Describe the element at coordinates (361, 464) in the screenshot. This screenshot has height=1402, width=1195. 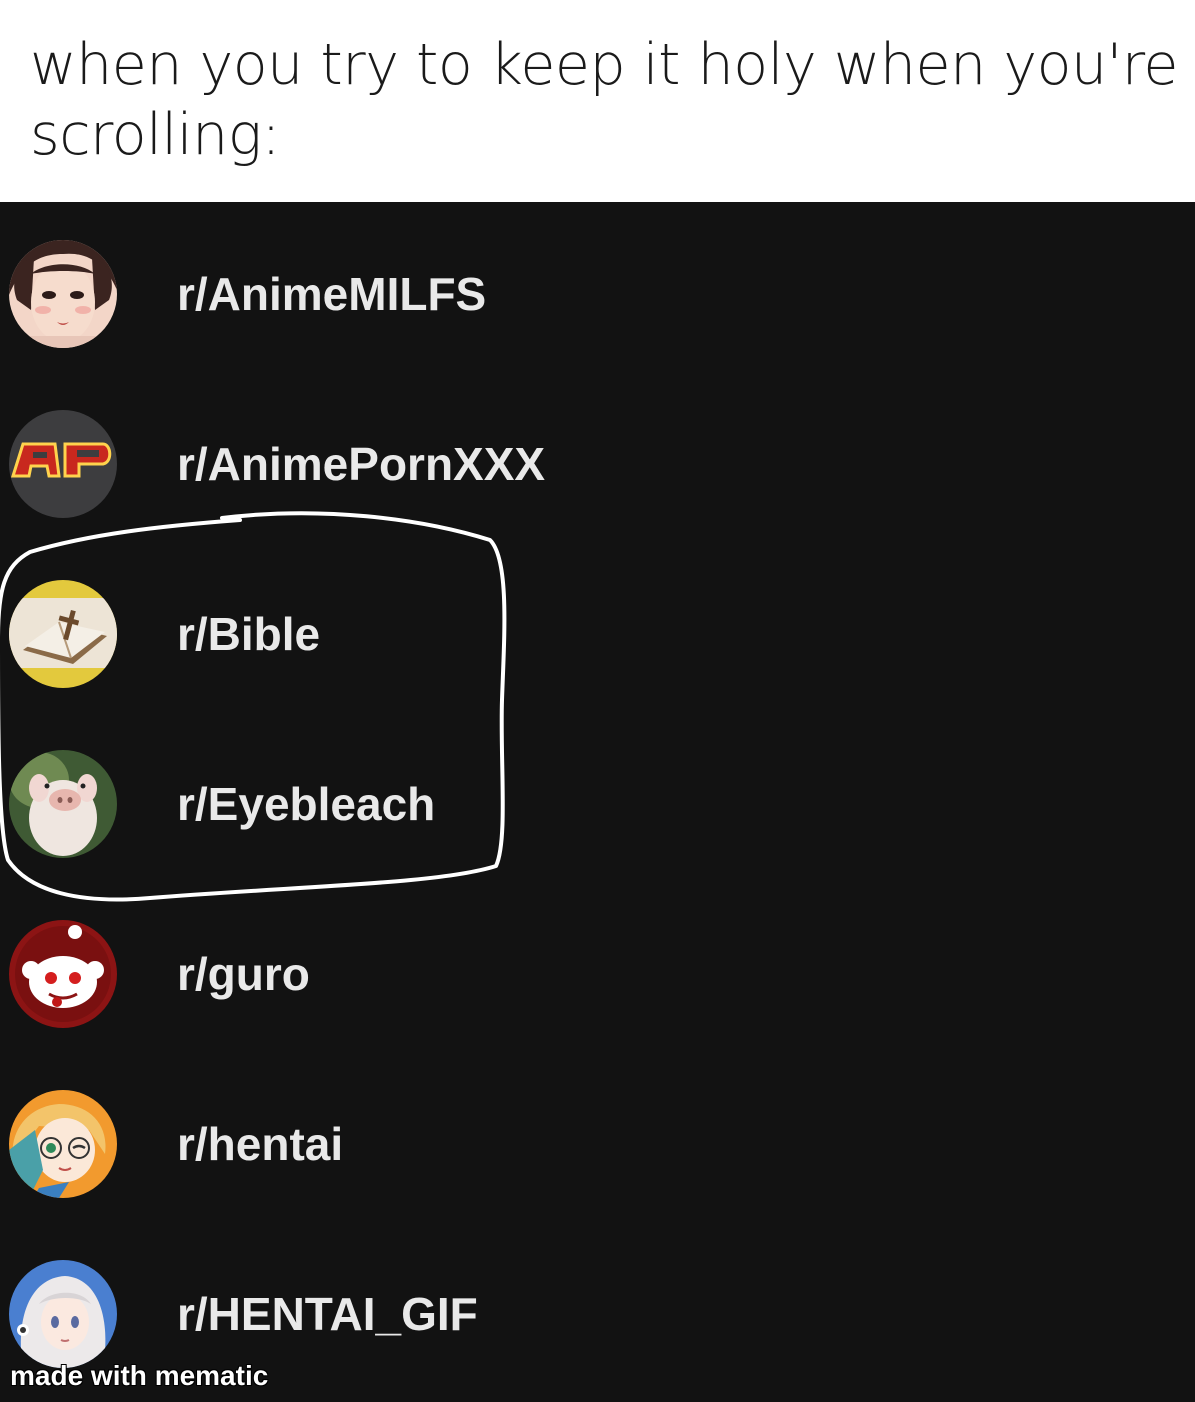
I see `community-name: r/AnimePornXXX` at that location.